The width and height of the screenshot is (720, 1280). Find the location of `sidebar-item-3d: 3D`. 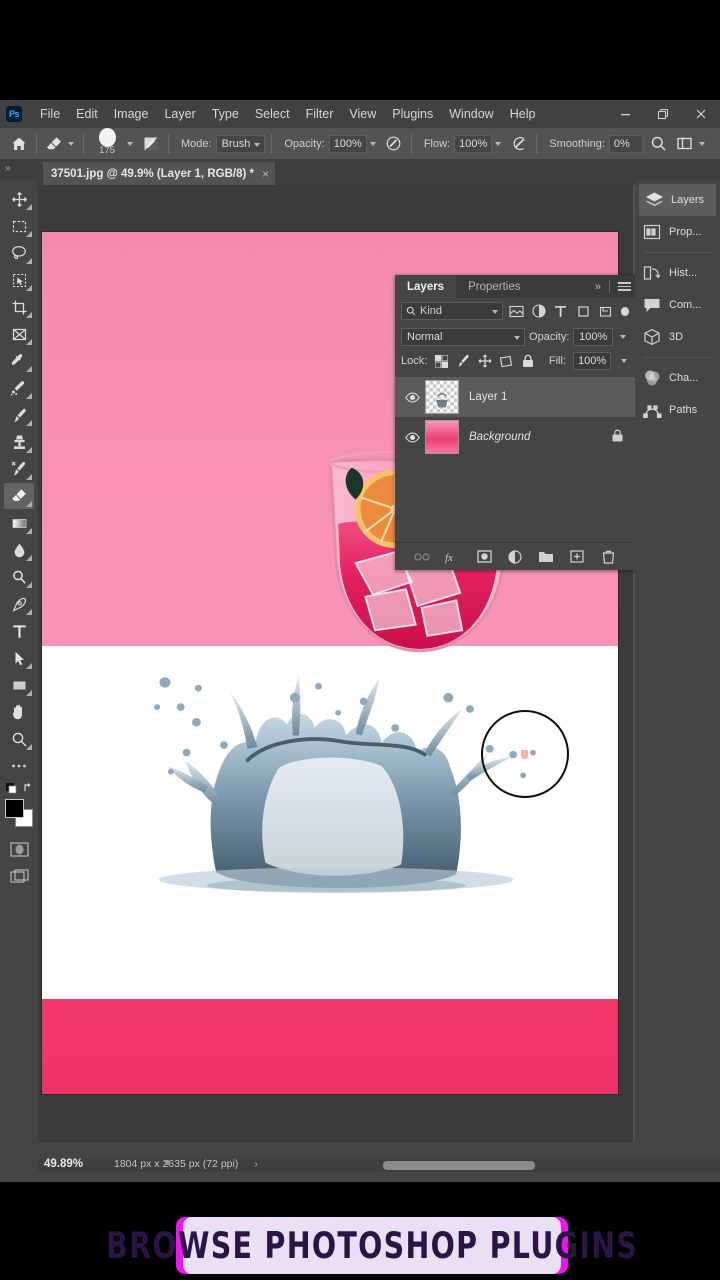

sidebar-item-3d: 3D is located at coordinates (677, 337).